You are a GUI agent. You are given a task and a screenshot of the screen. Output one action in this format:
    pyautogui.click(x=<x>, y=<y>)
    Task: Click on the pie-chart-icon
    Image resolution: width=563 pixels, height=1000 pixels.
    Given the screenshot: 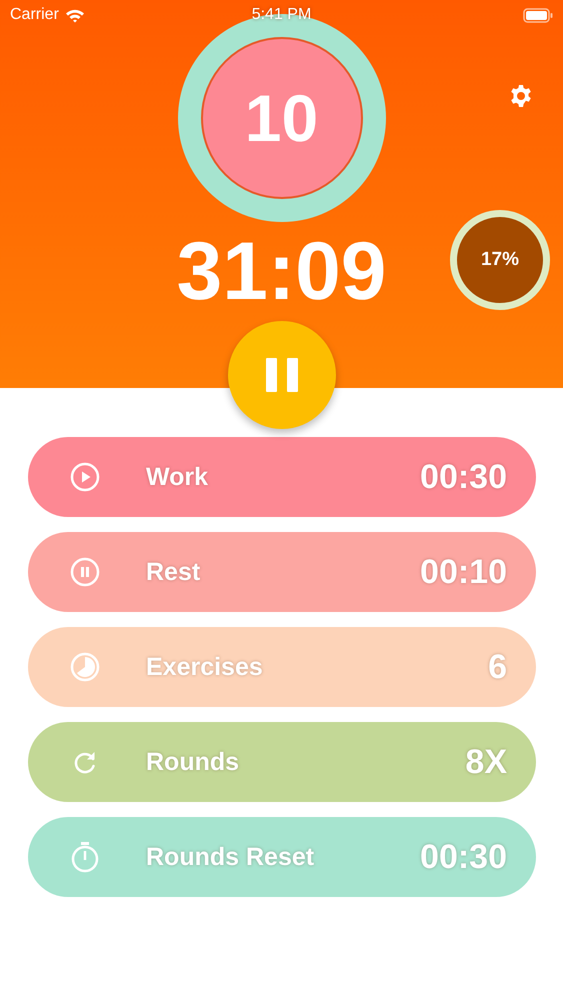 What is the action you would take?
    pyautogui.click(x=85, y=667)
    